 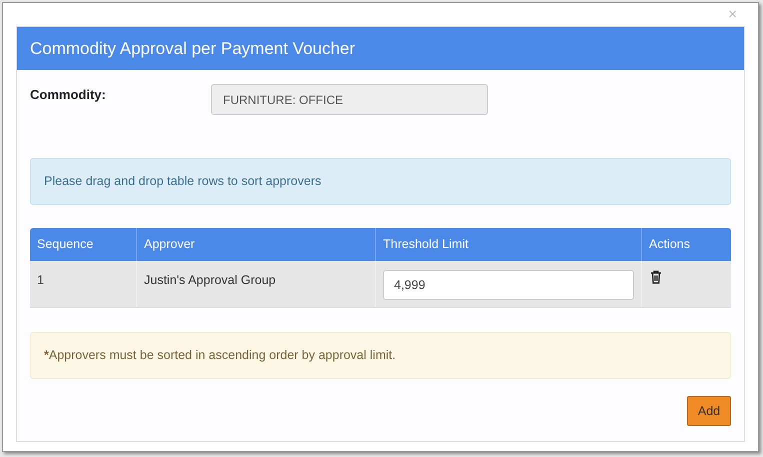 I want to click on add-button: Add, so click(x=709, y=411).